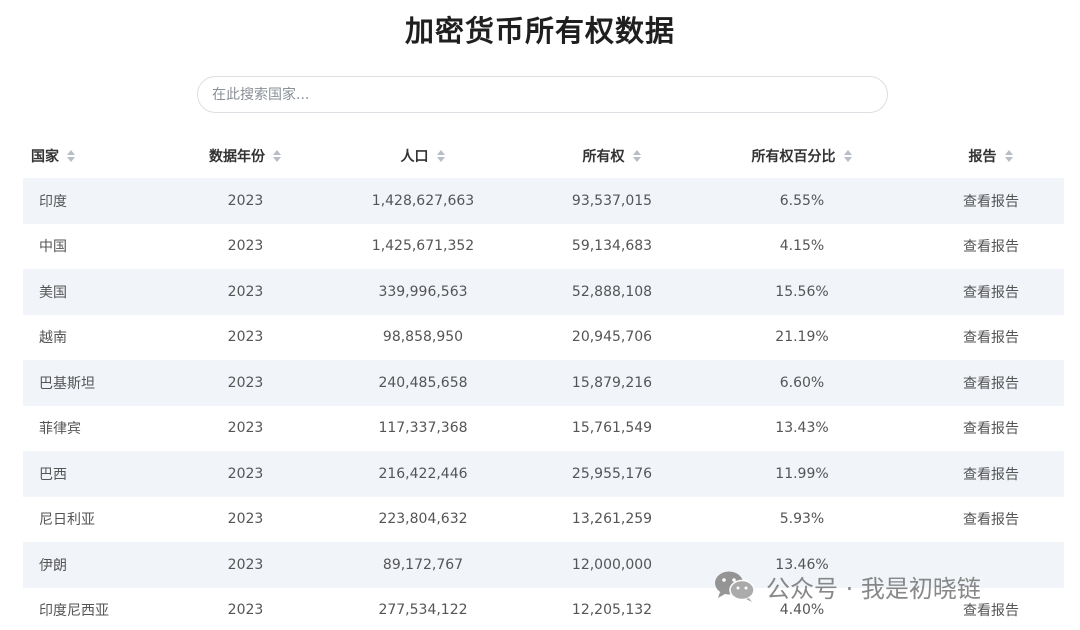 The height and width of the screenshot is (630, 1080). I want to click on cell-percent: 5.93%, so click(802, 519).